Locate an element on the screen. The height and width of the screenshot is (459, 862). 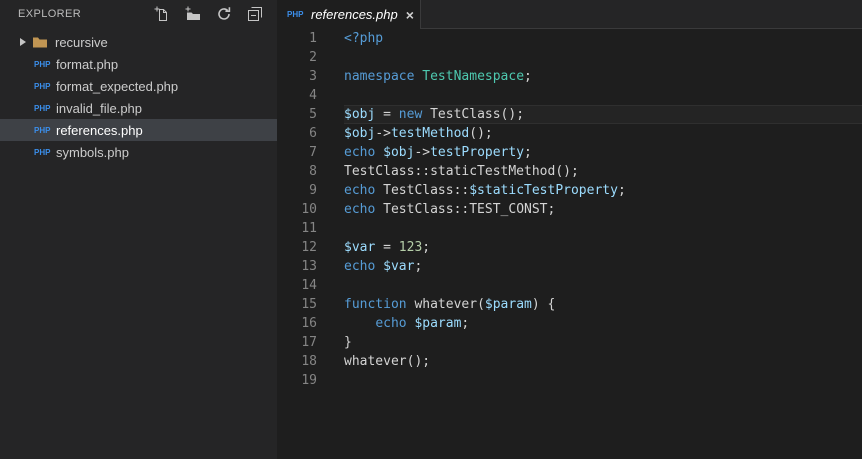
new-folder-icon is located at coordinates (193, 14).